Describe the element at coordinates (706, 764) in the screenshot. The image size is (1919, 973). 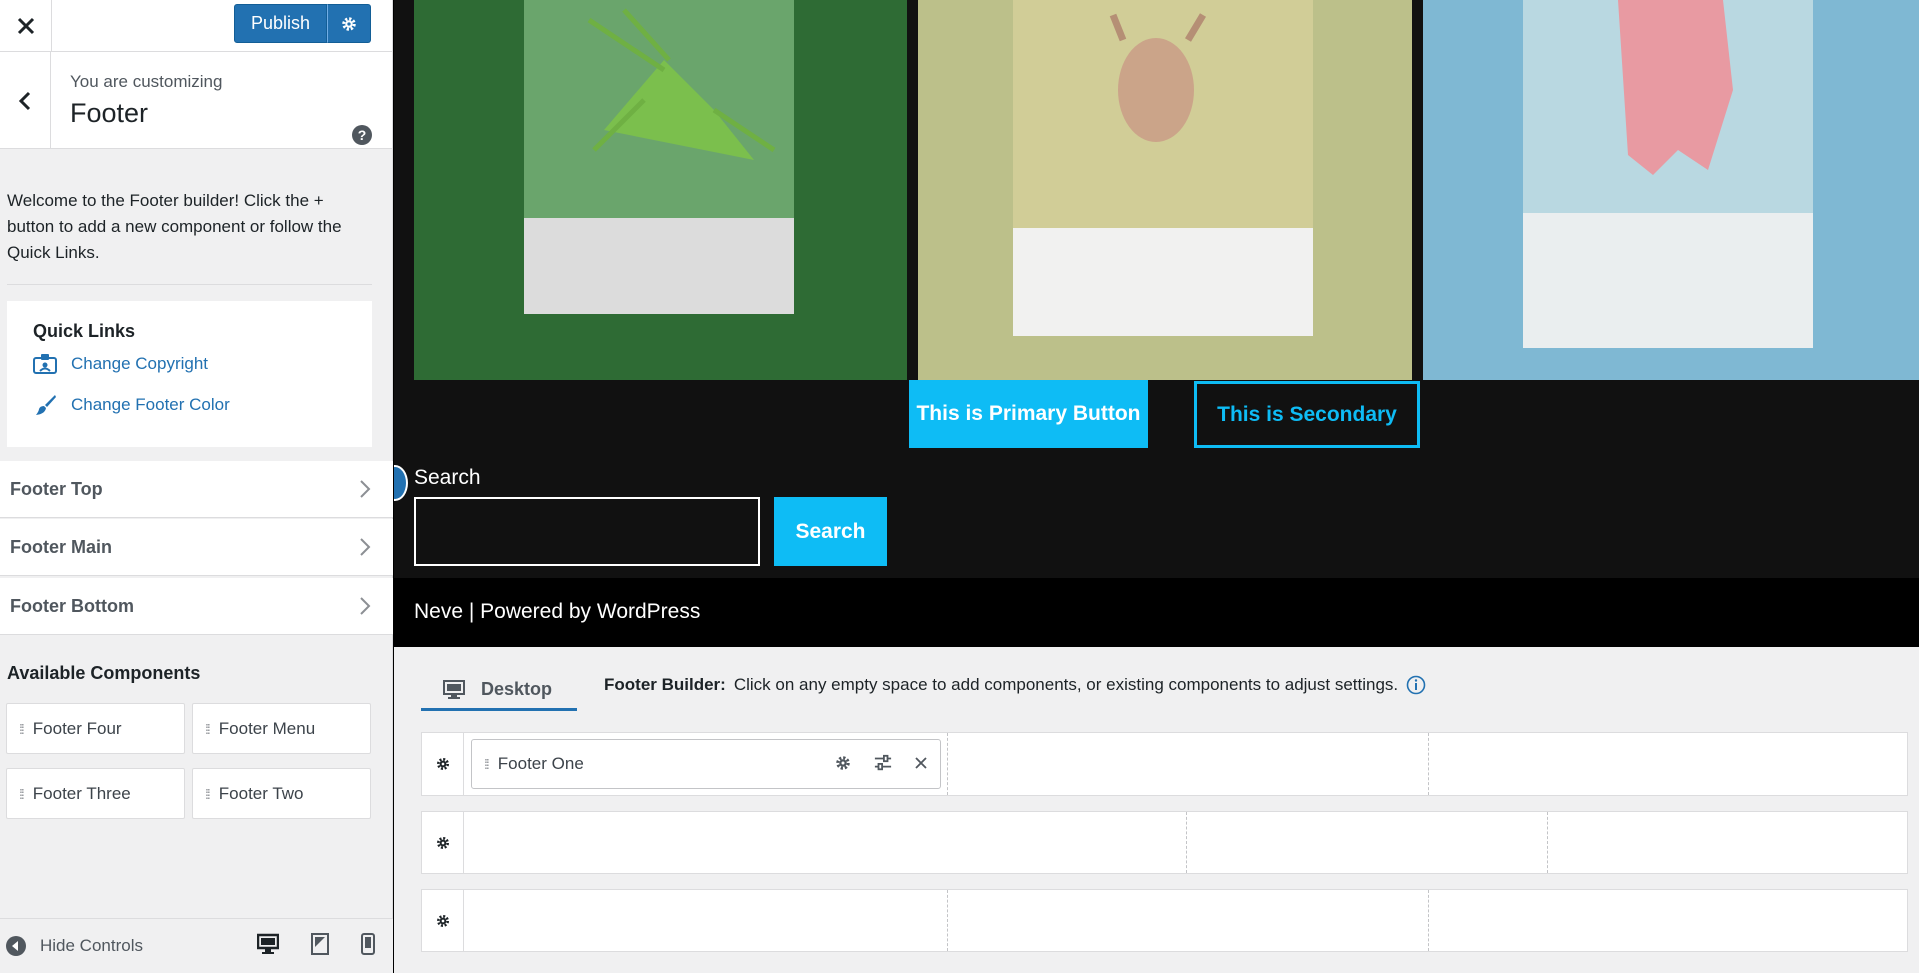
I see `placed-component-footer-one: ⁞⁞ Footer One` at that location.